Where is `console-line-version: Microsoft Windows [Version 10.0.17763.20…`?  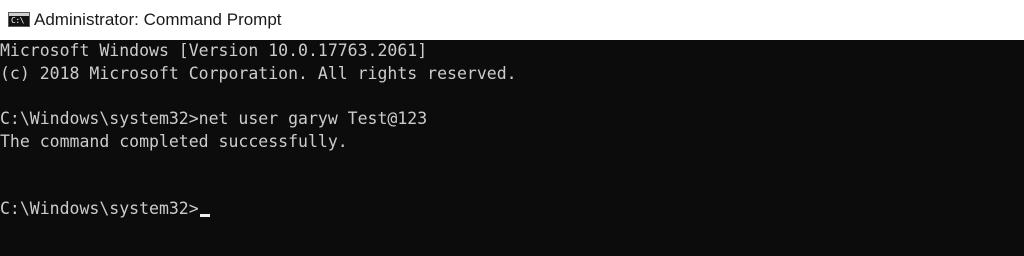
console-line-version: Microsoft Windows [Version 10.0.17763.20… is located at coordinates (214, 50).